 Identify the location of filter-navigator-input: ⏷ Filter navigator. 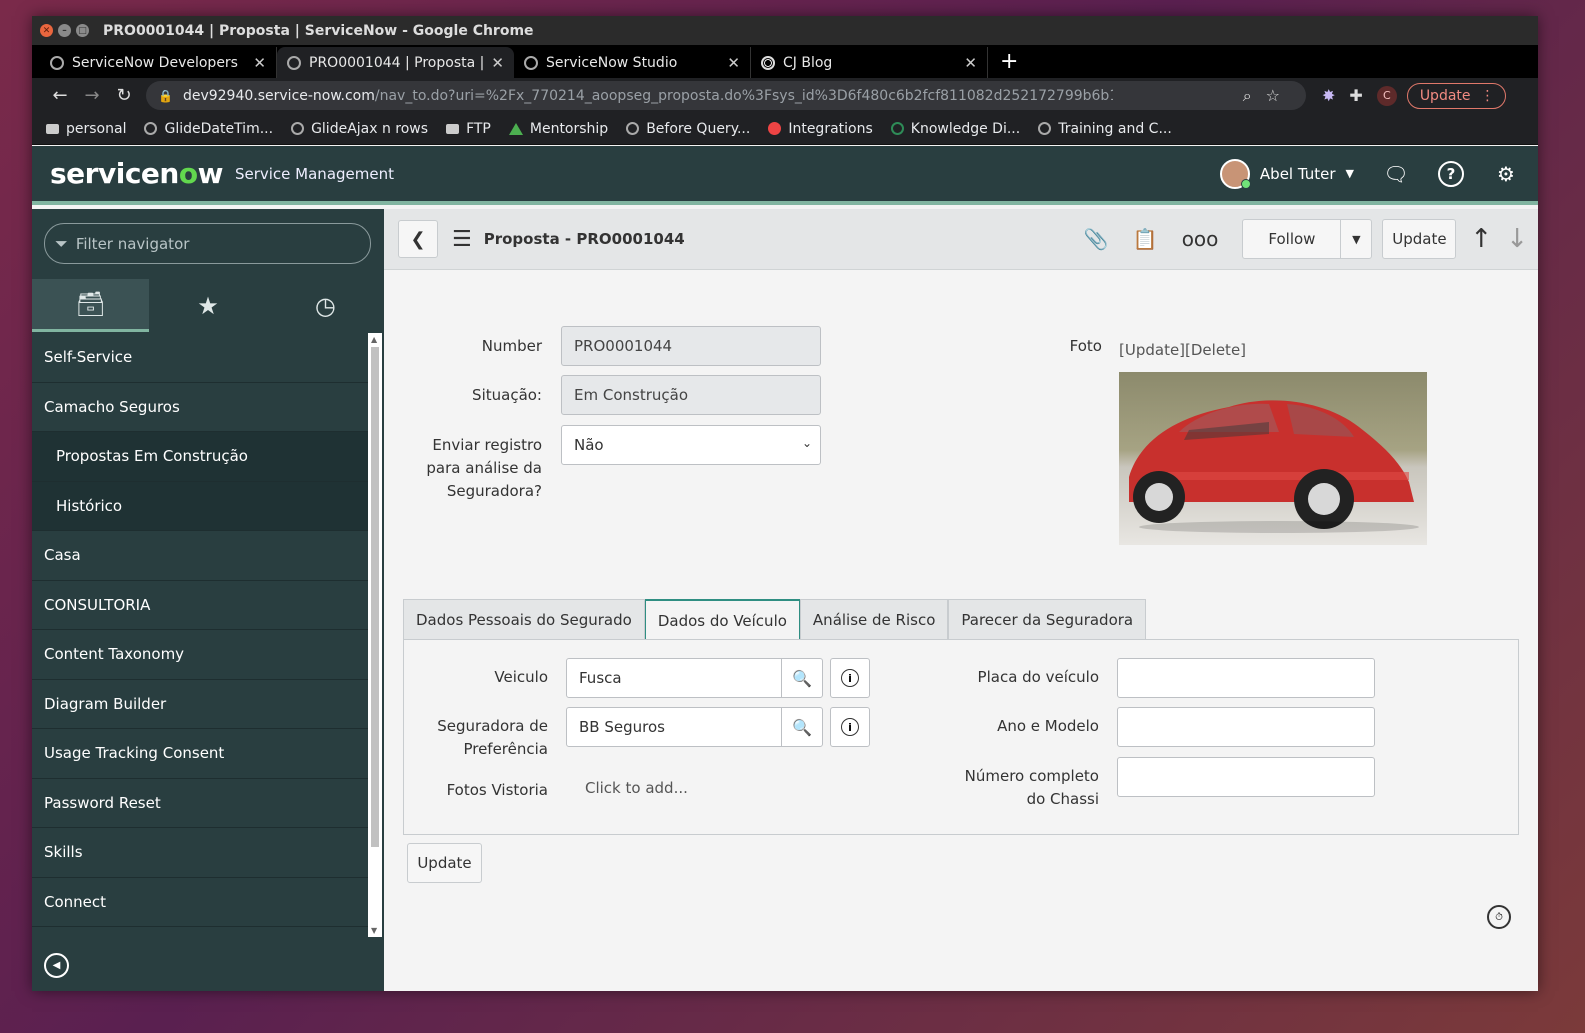
(207, 243).